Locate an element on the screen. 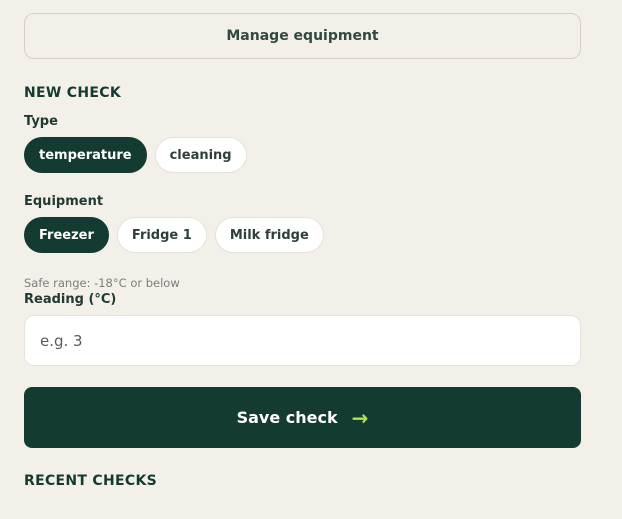 This screenshot has width=622, height=519. equipment-pill-freezer: Freezer is located at coordinates (66, 235).